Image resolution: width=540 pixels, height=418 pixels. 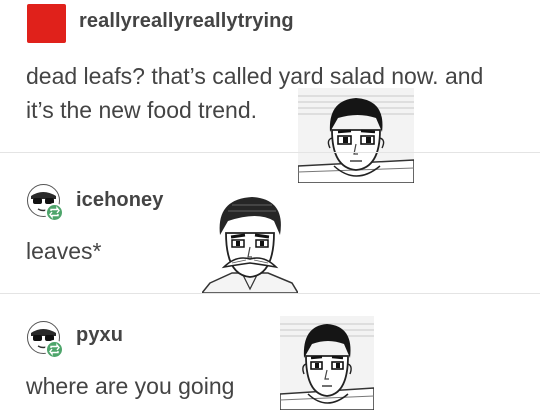 I want to click on post-text-line: it’s the new food trend., so click(x=141, y=110).